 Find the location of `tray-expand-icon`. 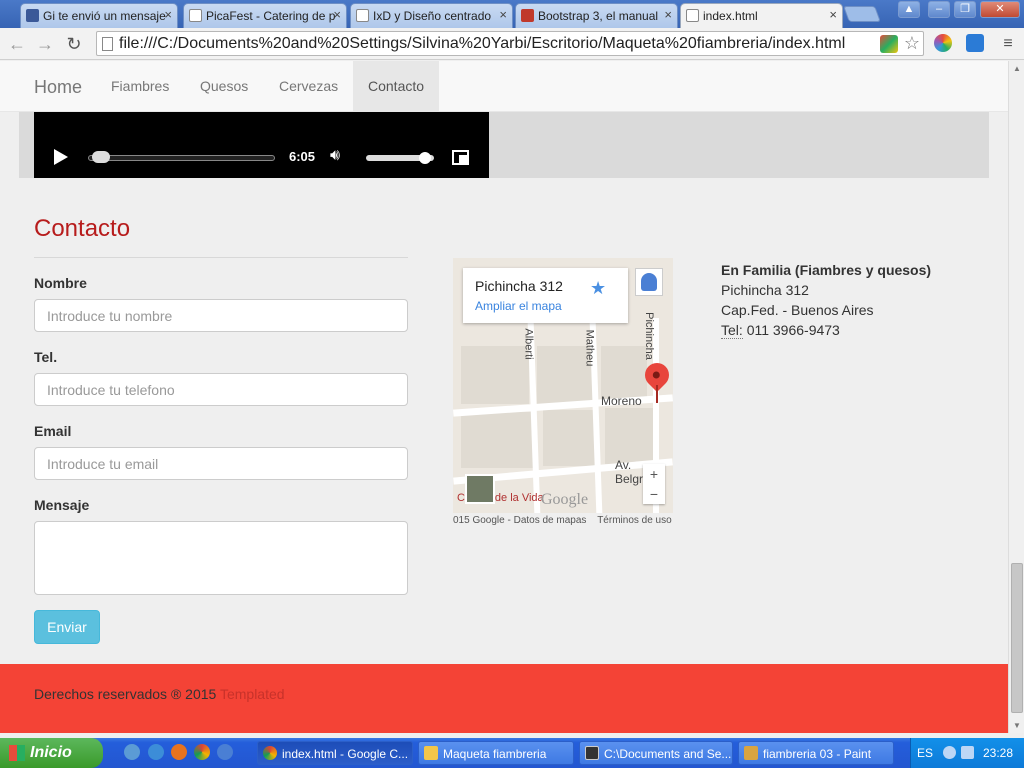

tray-expand-icon is located at coordinates (949, 752).